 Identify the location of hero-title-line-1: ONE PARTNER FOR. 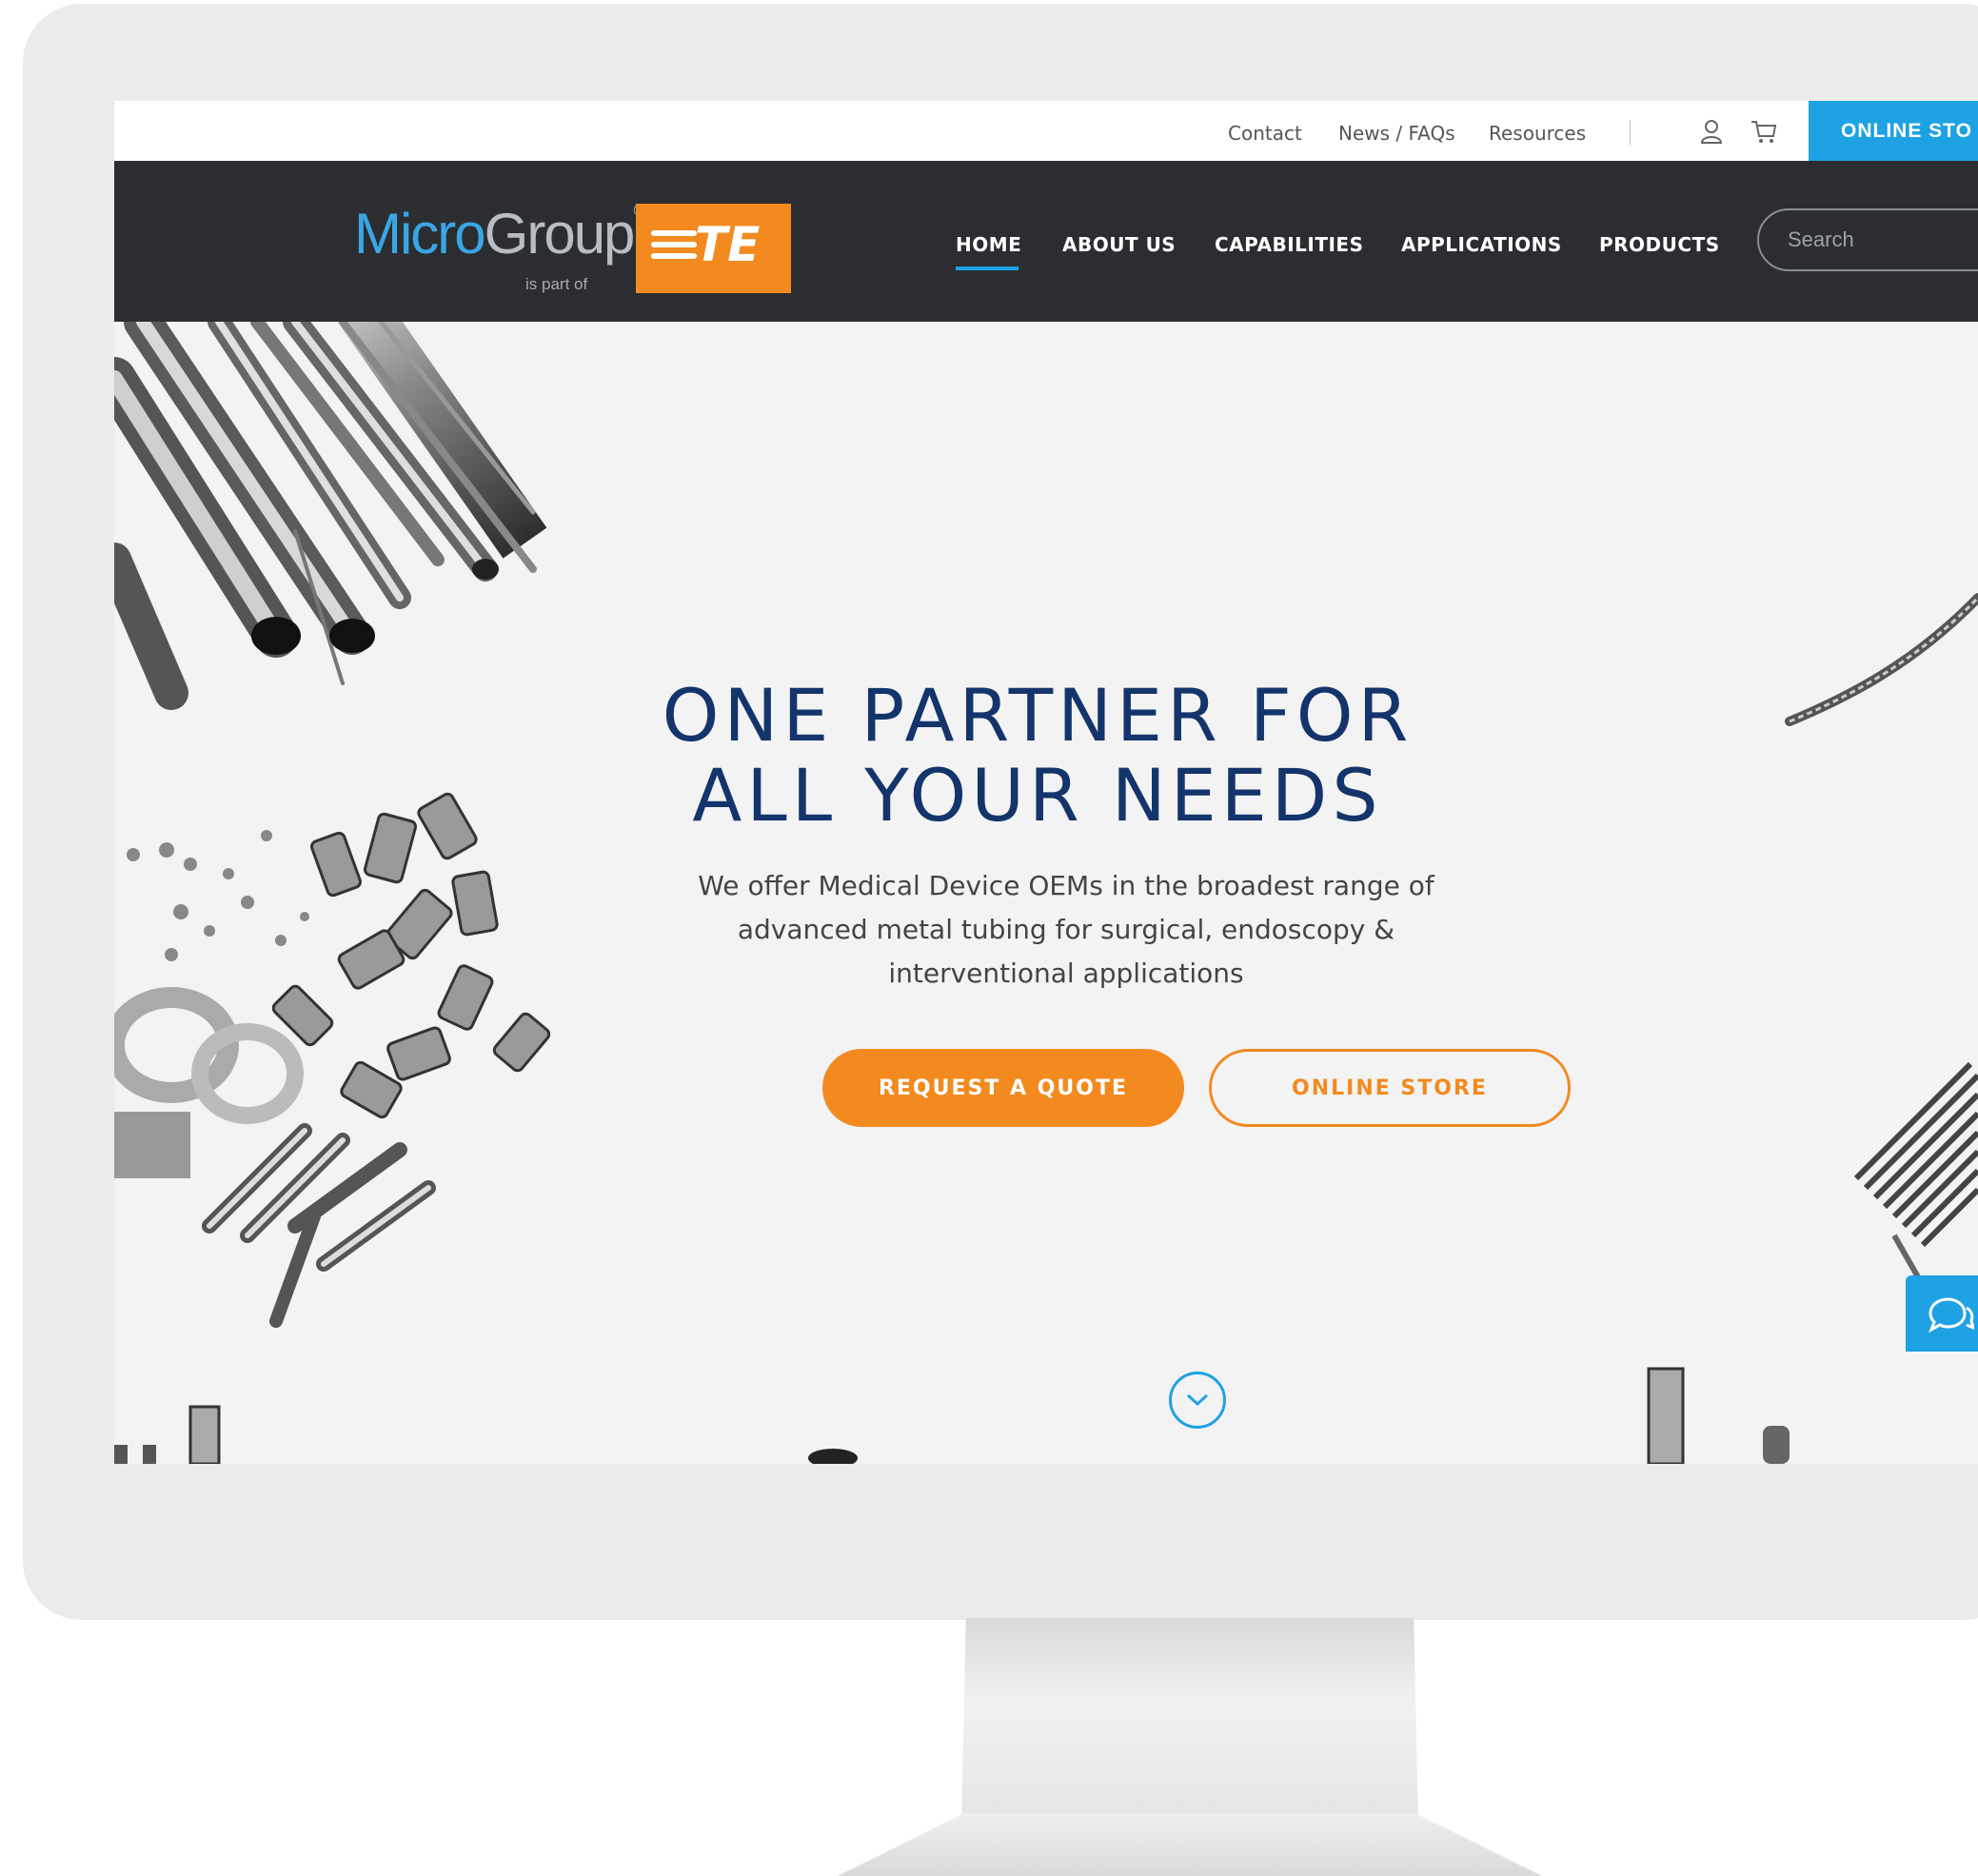
(1038, 715).